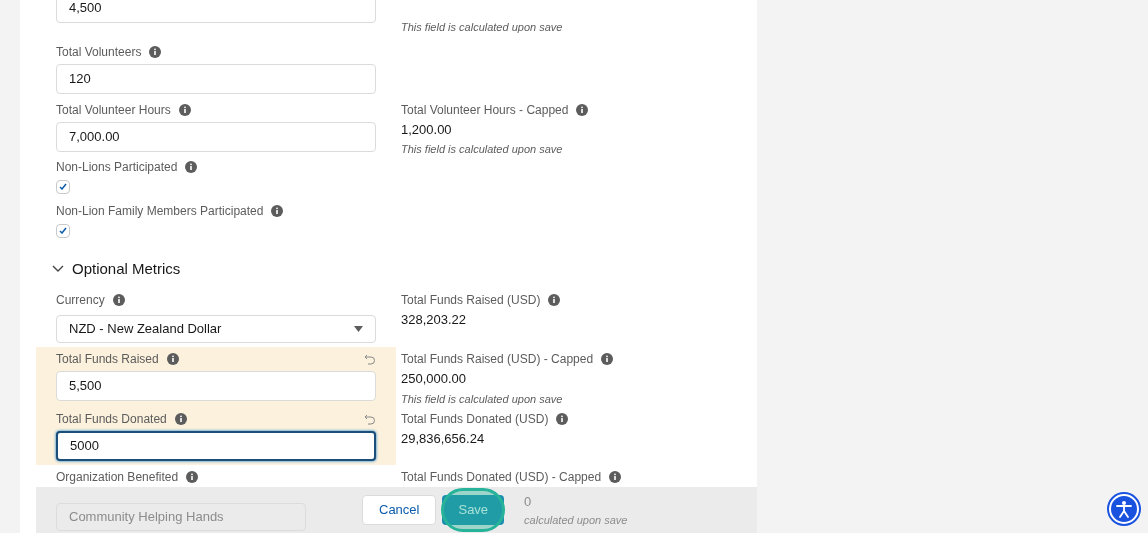  Describe the element at coordinates (80, 300) in the screenshot. I see `field-label: Currency` at that location.